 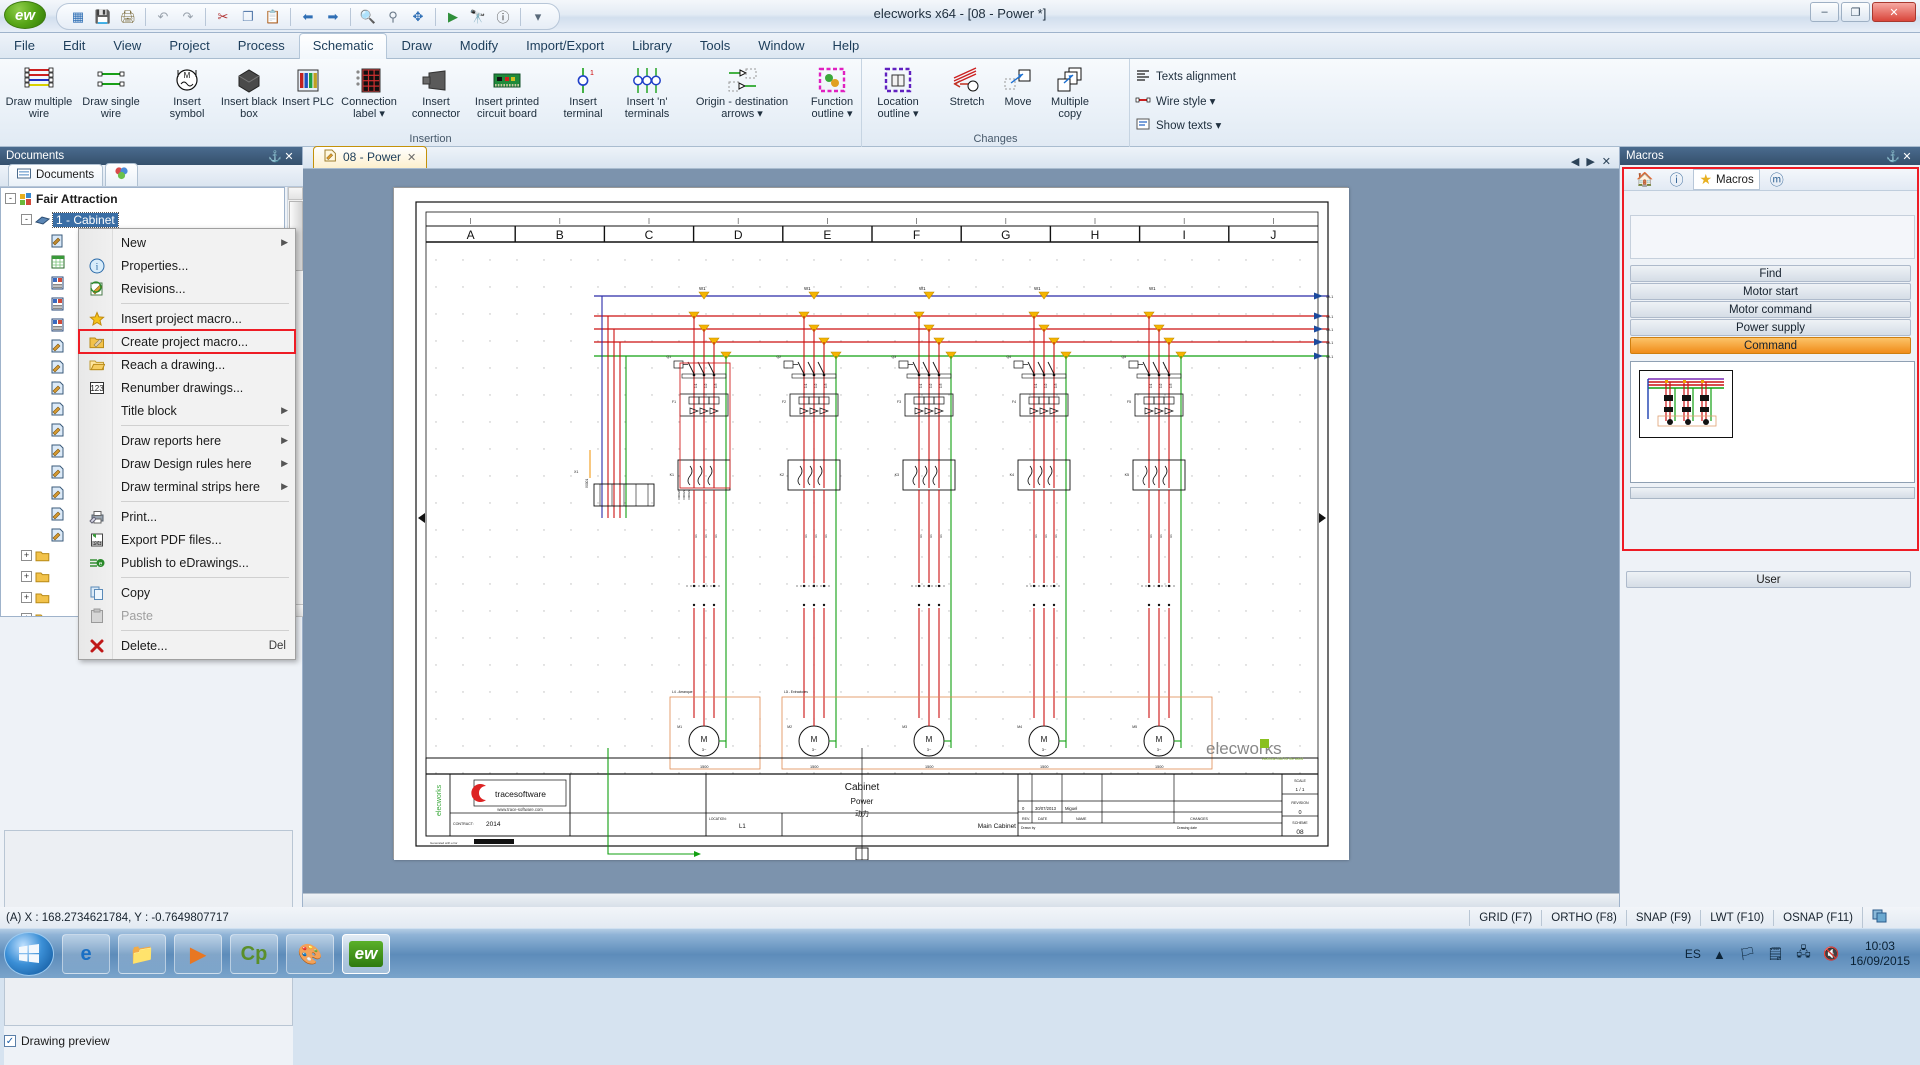 I want to click on network-icon: 🏳, so click(x=1747, y=954).